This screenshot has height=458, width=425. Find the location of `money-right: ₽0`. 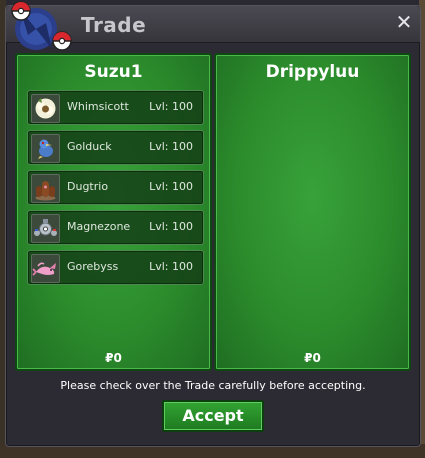

money-right: ₽0 is located at coordinates (312, 358).